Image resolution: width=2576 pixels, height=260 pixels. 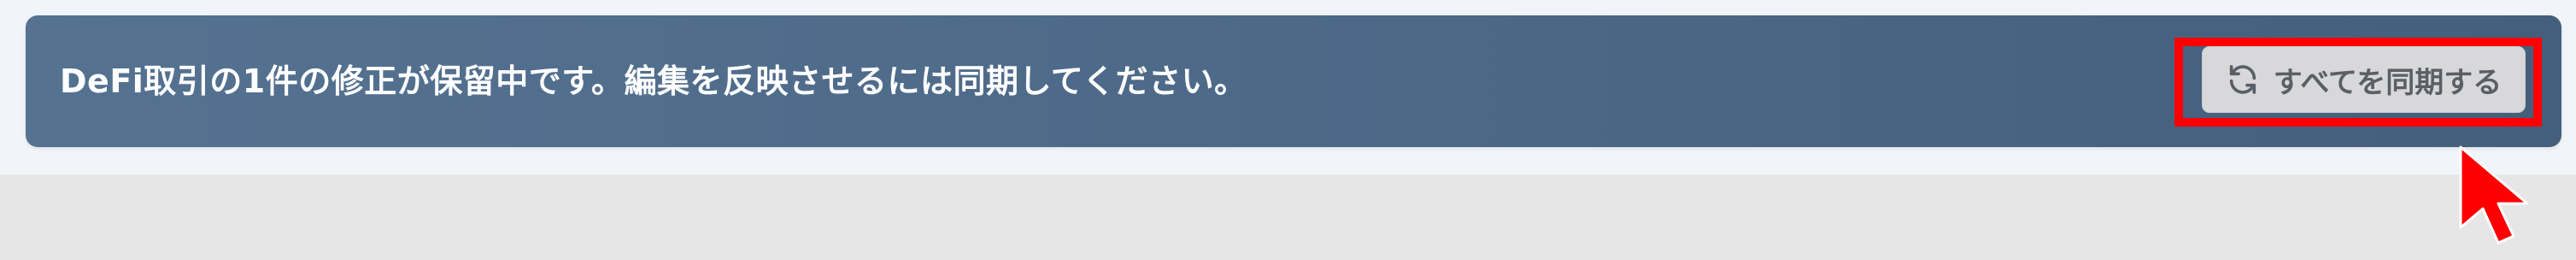 I want to click on cursor-arrow-icon, so click(x=2500, y=194).